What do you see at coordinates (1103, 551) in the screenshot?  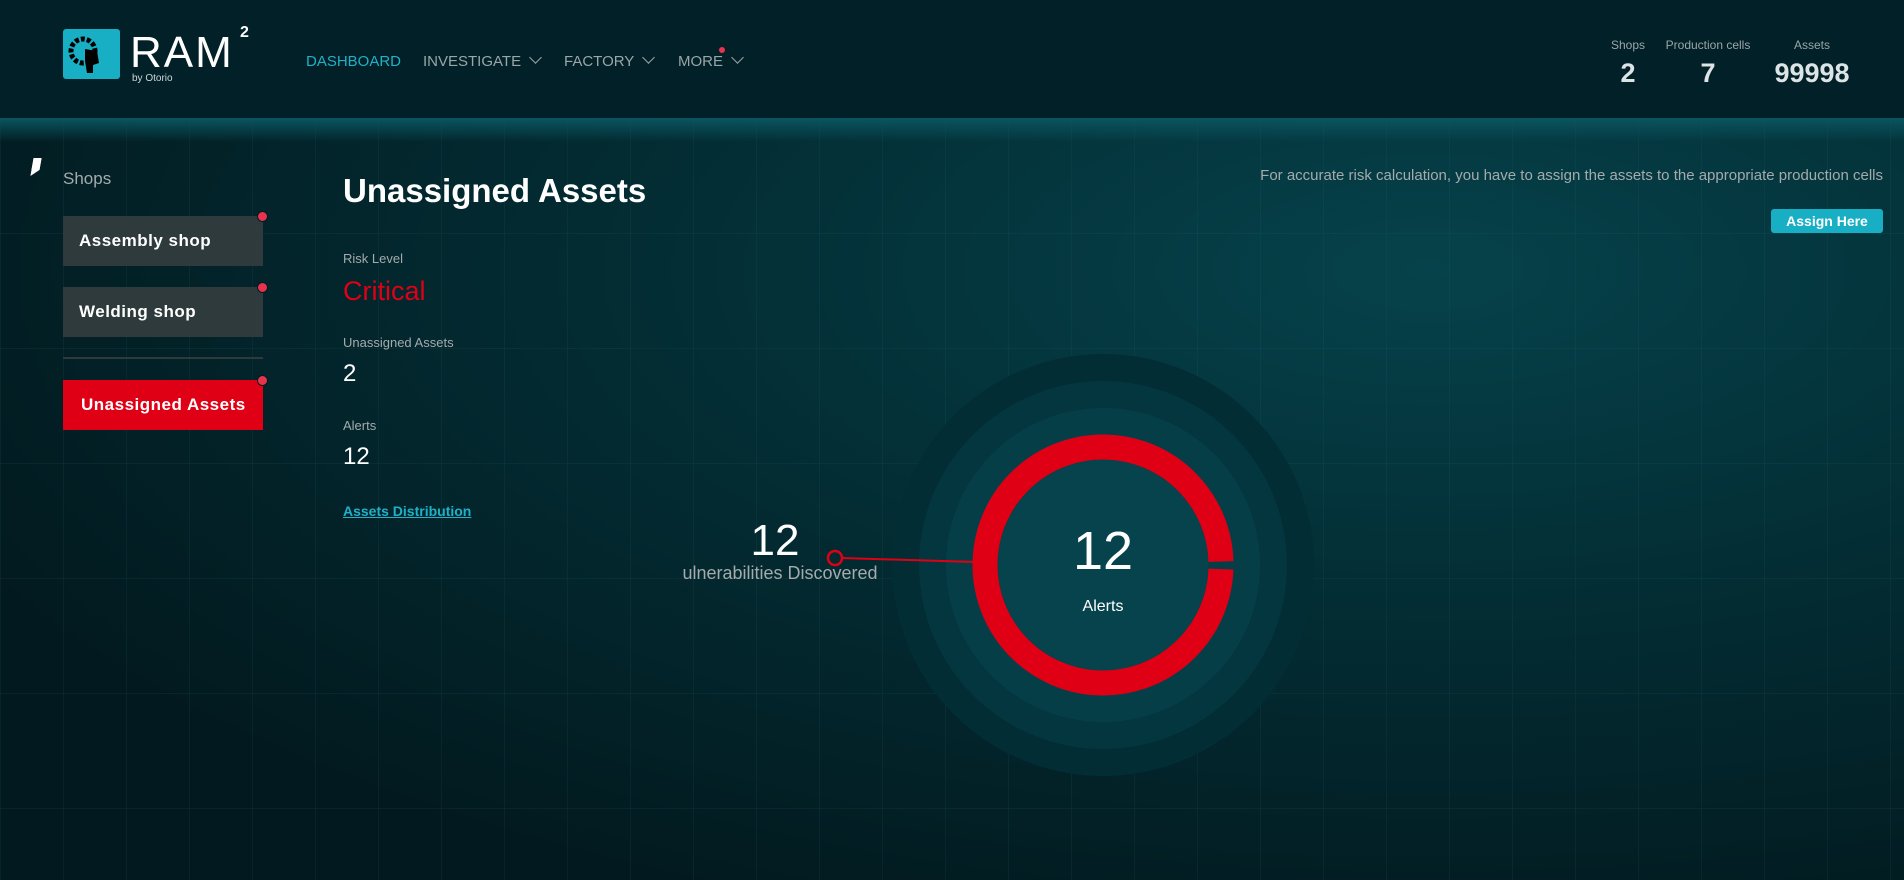 I see `center-alerts-count: 12` at bounding box center [1103, 551].